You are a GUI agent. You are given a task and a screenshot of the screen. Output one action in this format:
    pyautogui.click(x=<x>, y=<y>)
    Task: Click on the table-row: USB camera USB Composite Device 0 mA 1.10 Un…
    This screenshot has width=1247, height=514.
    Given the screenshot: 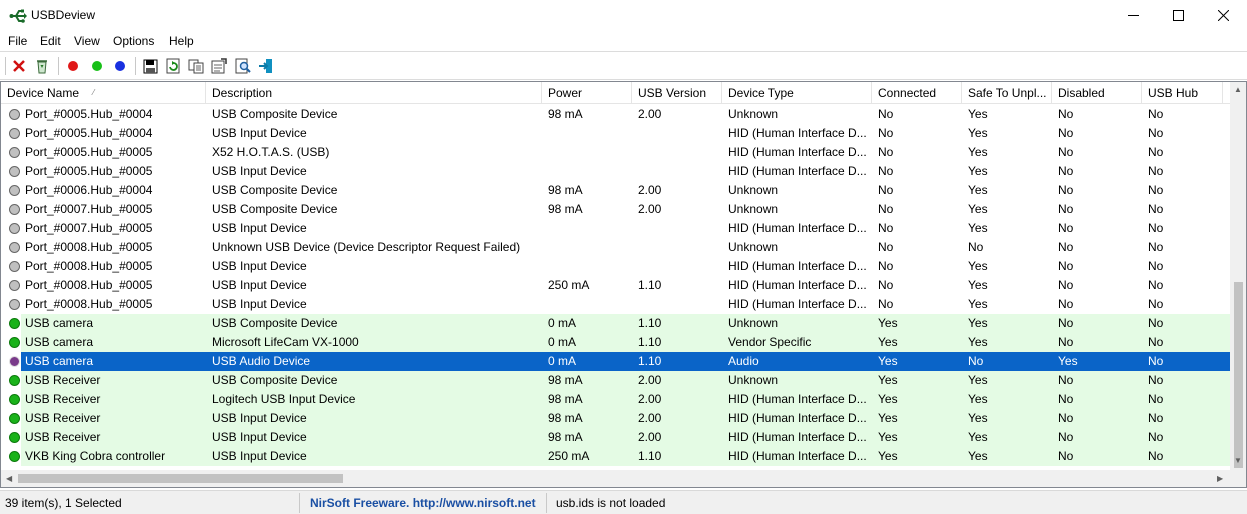 What is the action you would take?
    pyautogui.click(x=615, y=323)
    